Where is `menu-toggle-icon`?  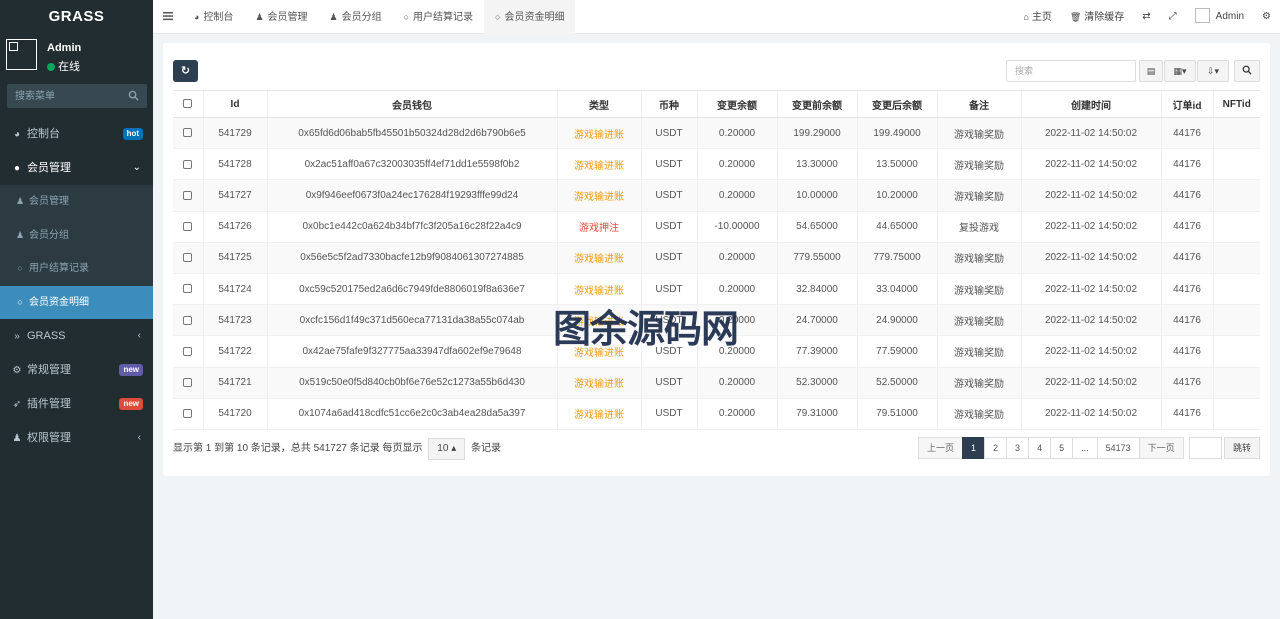
menu-toggle-icon is located at coordinates (168, 16).